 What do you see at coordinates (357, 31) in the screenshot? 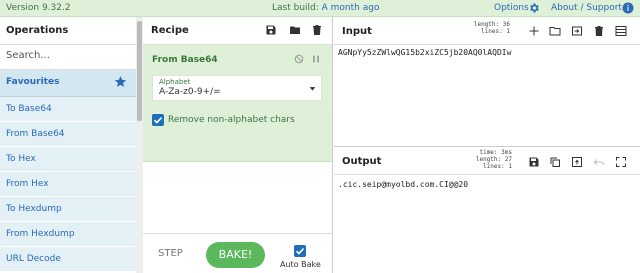
I see `input-title: Input` at bounding box center [357, 31].